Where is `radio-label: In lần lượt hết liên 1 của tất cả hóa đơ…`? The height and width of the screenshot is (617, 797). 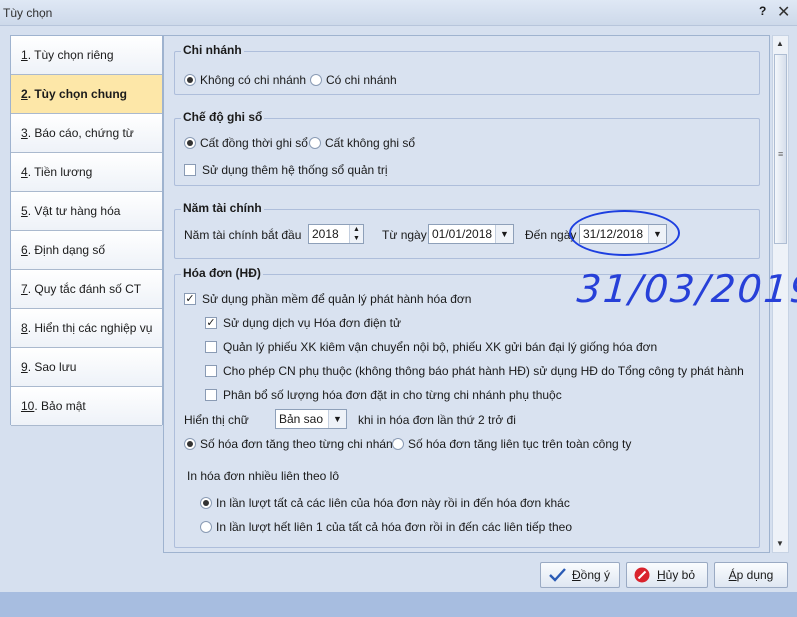
radio-label: In lần lượt hết liên 1 của tất cả hóa đơ… is located at coordinates (394, 527).